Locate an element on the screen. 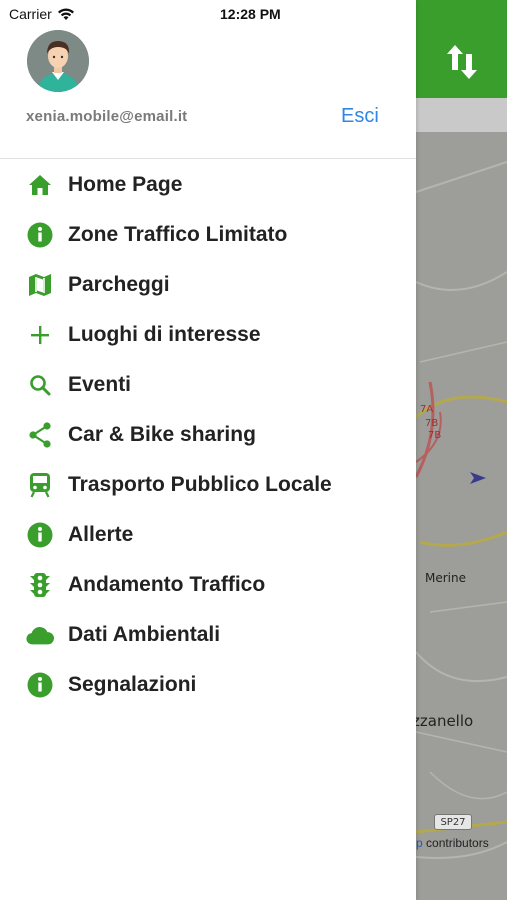 This screenshot has width=507, height=900. menu-item-label: Parcheggi is located at coordinates (119, 284).